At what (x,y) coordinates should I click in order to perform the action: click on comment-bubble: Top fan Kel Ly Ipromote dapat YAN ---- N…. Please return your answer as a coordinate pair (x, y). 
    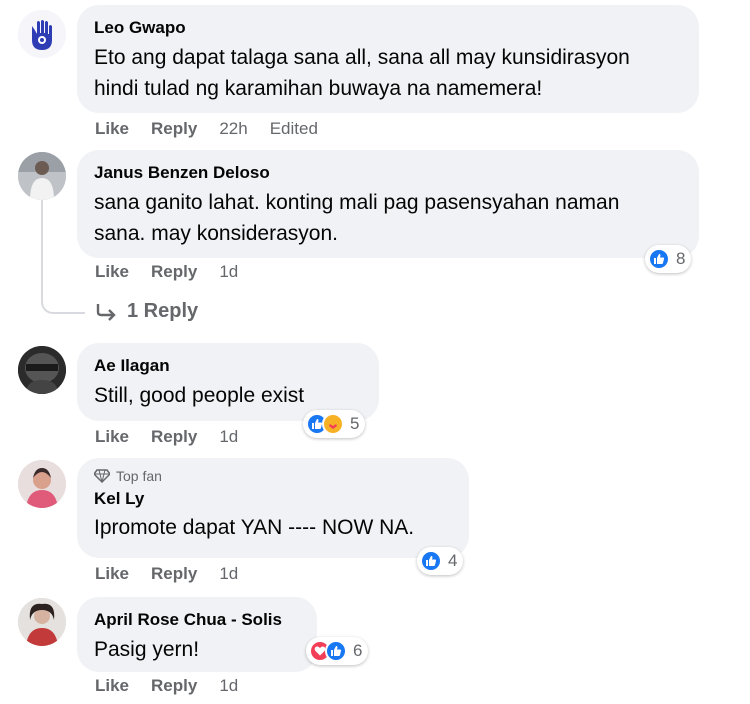
    Looking at the image, I should click on (273, 508).